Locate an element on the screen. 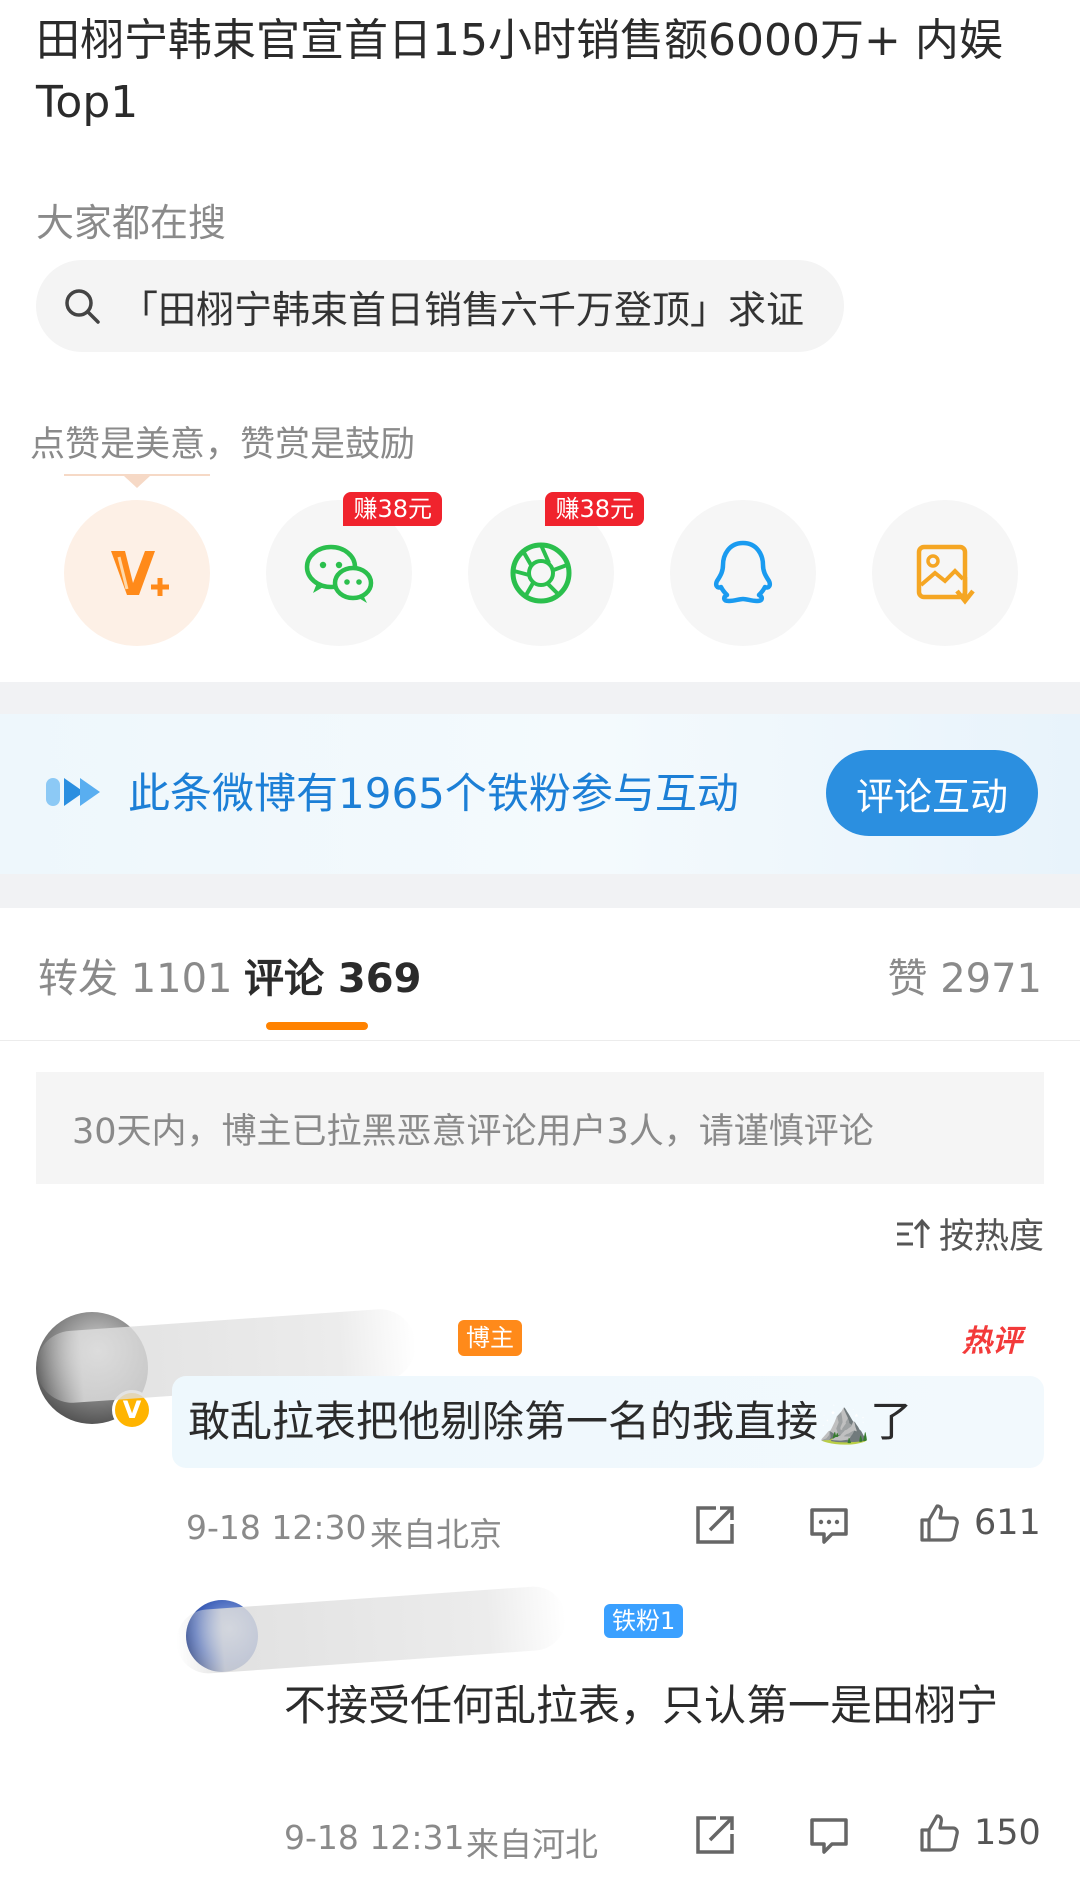  vip-reward-icon is located at coordinates (140, 573).